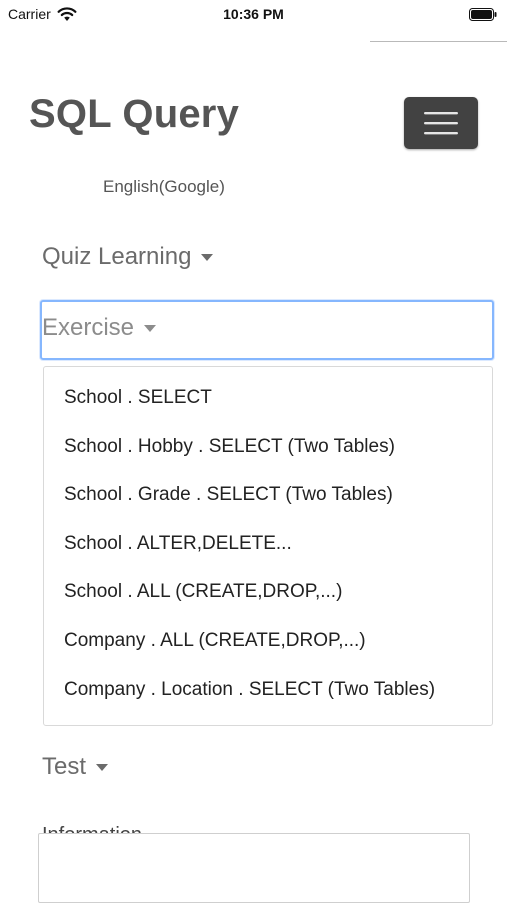 This screenshot has width=507, height=903. What do you see at coordinates (438, 41) in the screenshot?
I see `header-divider` at bounding box center [438, 41].